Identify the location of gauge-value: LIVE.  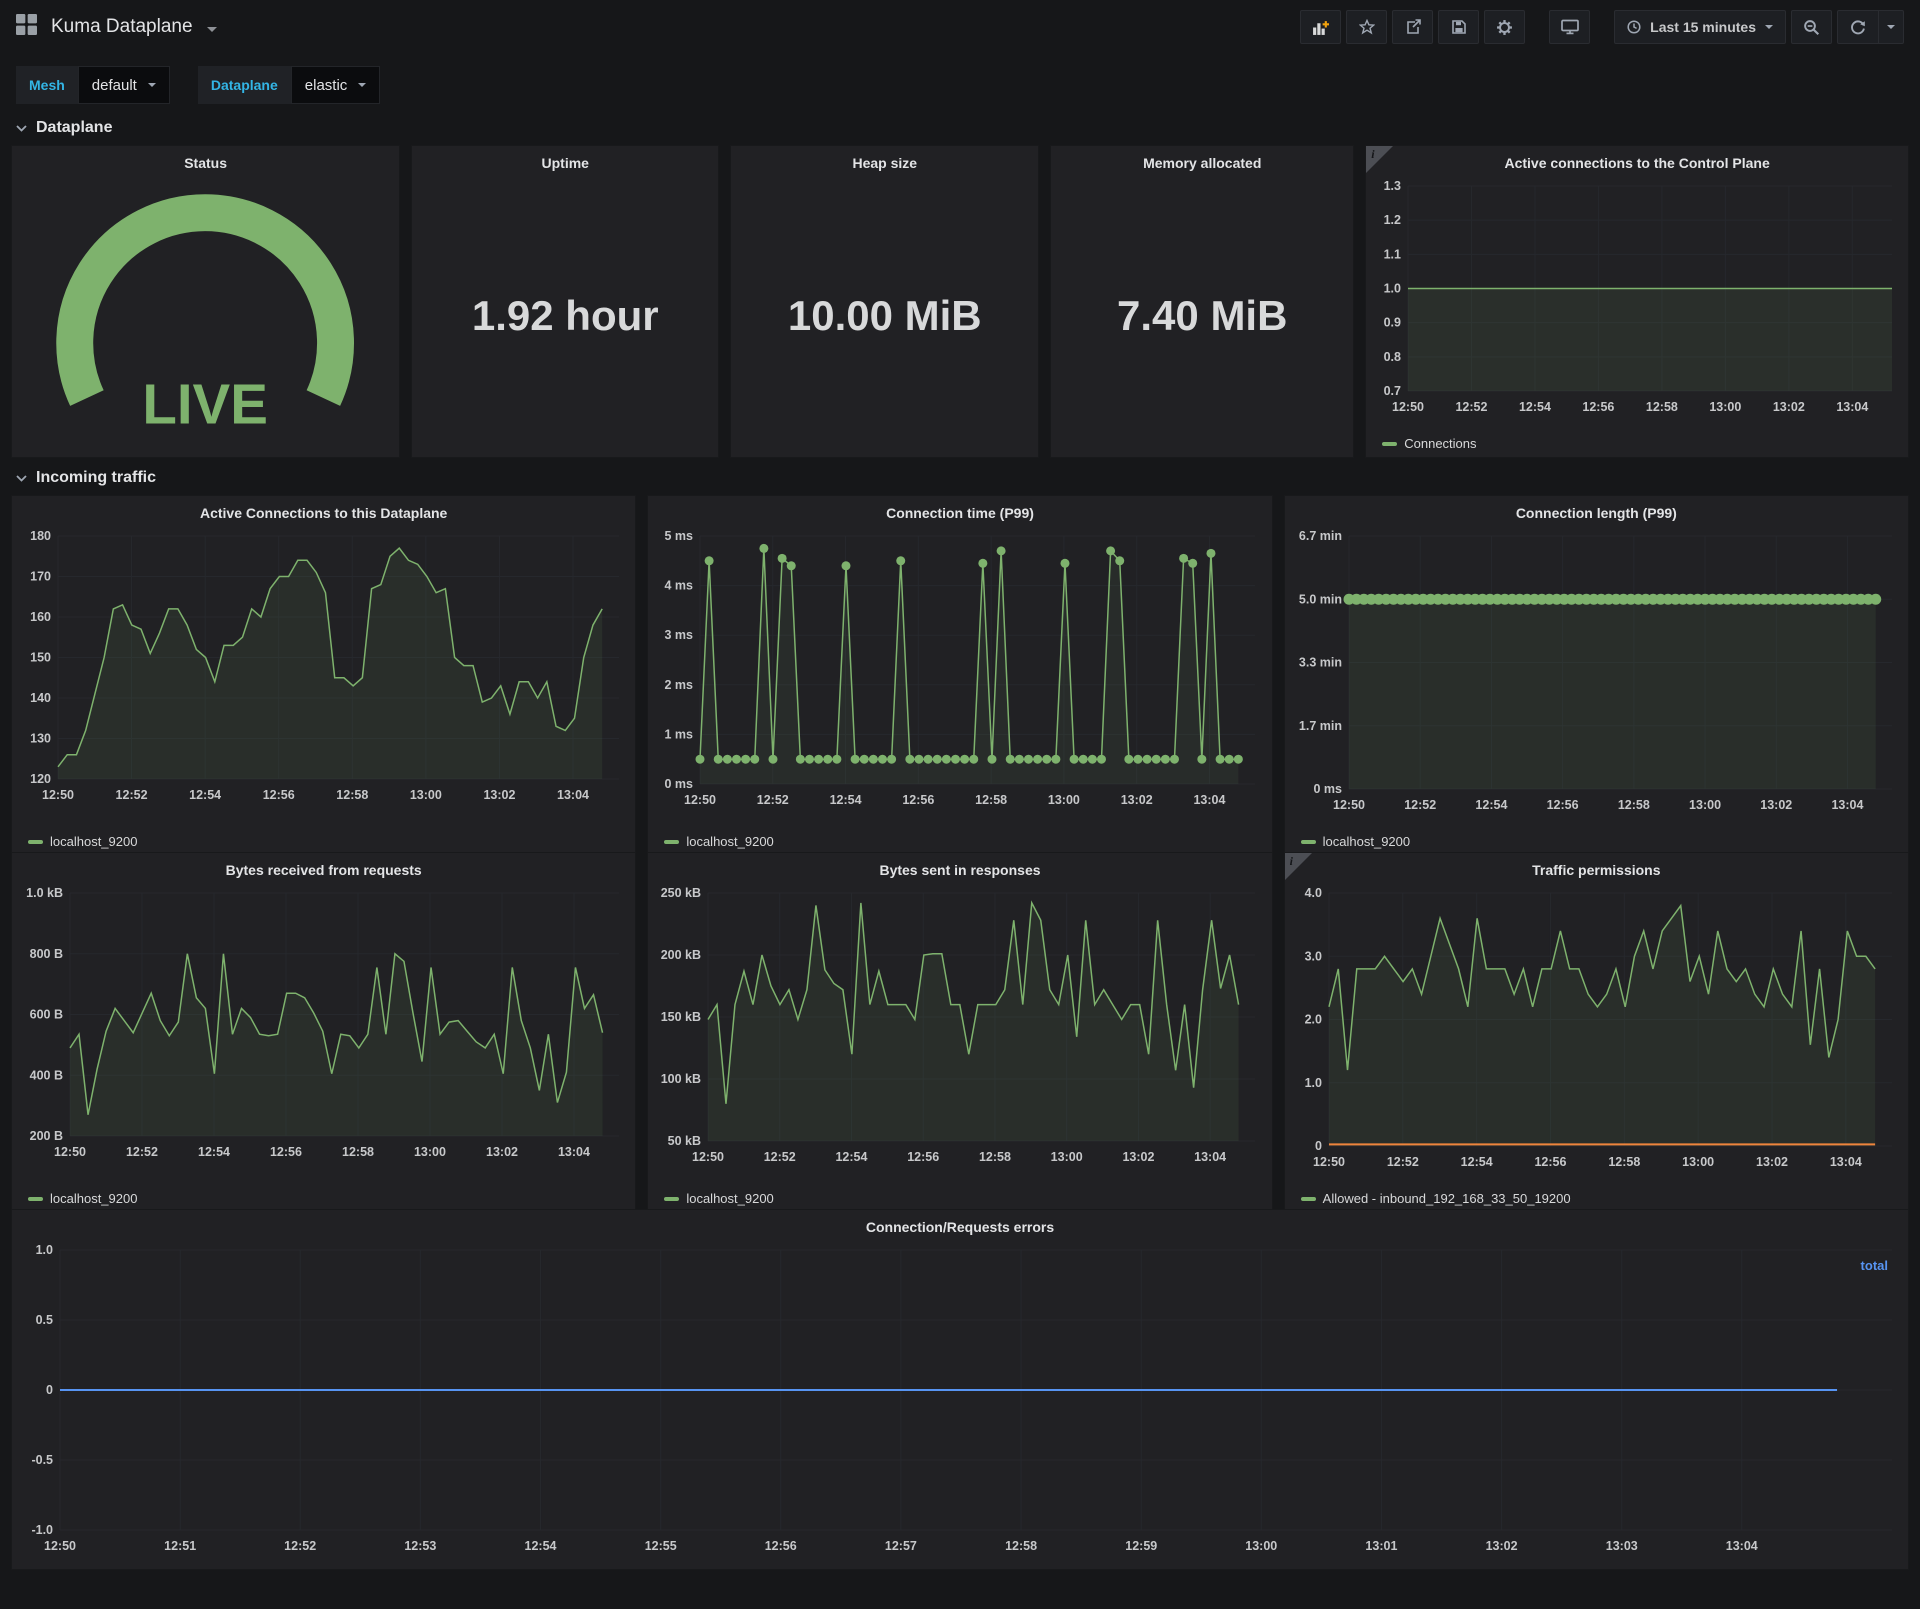
(206, 403).